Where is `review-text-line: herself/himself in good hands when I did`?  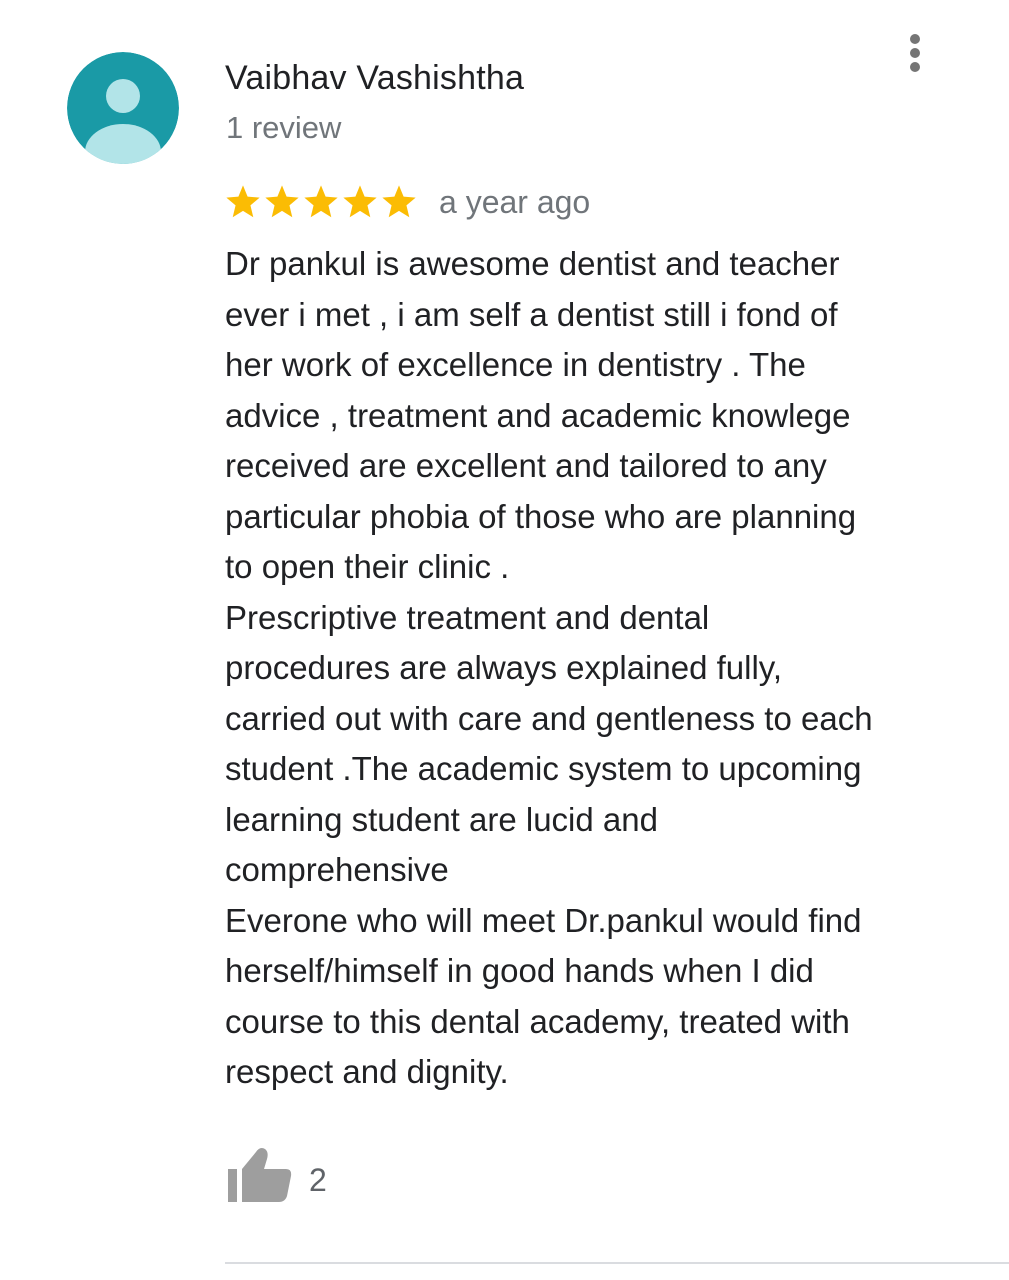 review-text-line: herself/himself in good hands when I did is located at coordinates (519, 970).